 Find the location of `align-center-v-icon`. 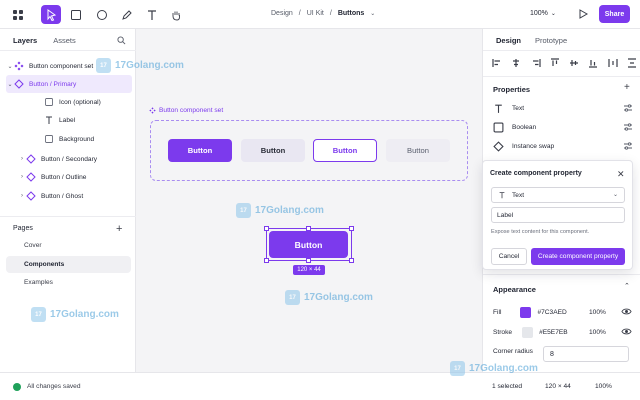

align-center-v-icon is located at coordinates (574, 63).